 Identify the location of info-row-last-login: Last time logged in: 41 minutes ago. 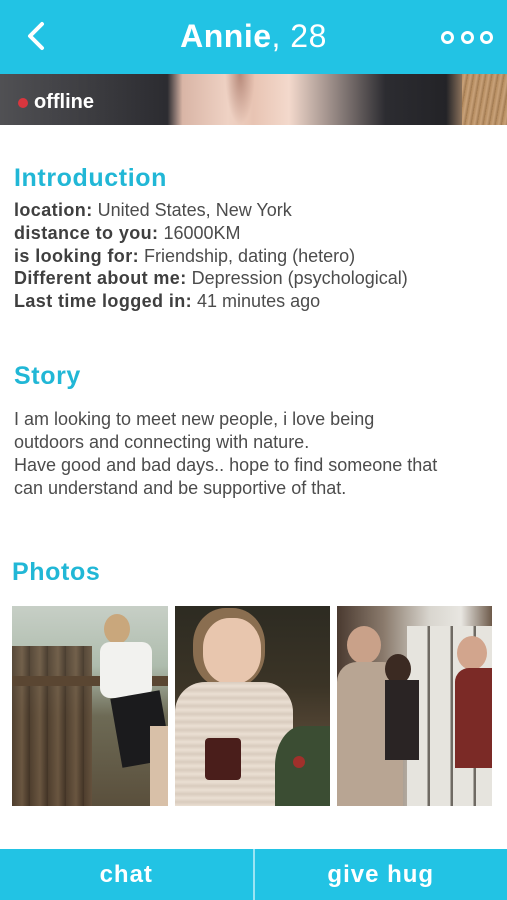
(254, 301).